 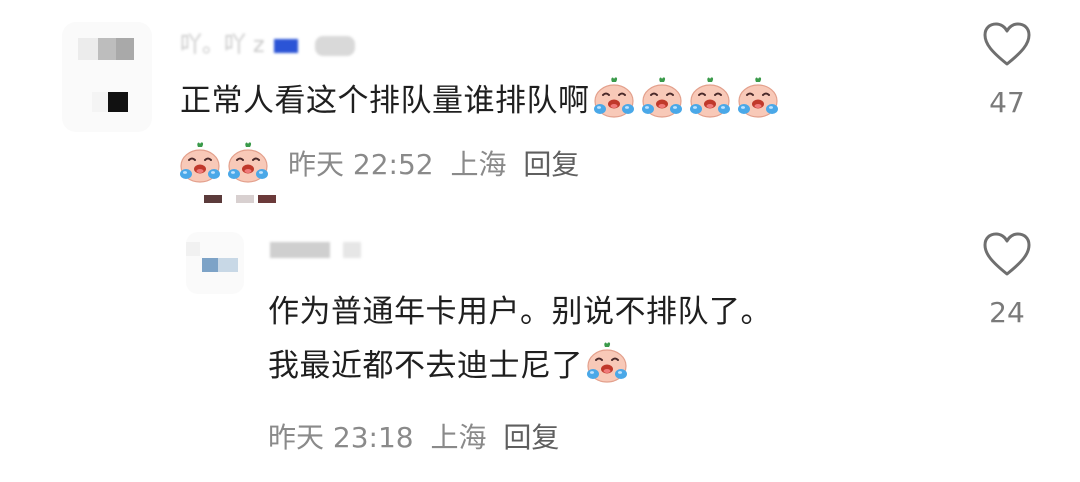 I want to click on timestamp: 昨天 22:52, so click(x=361, y=164).